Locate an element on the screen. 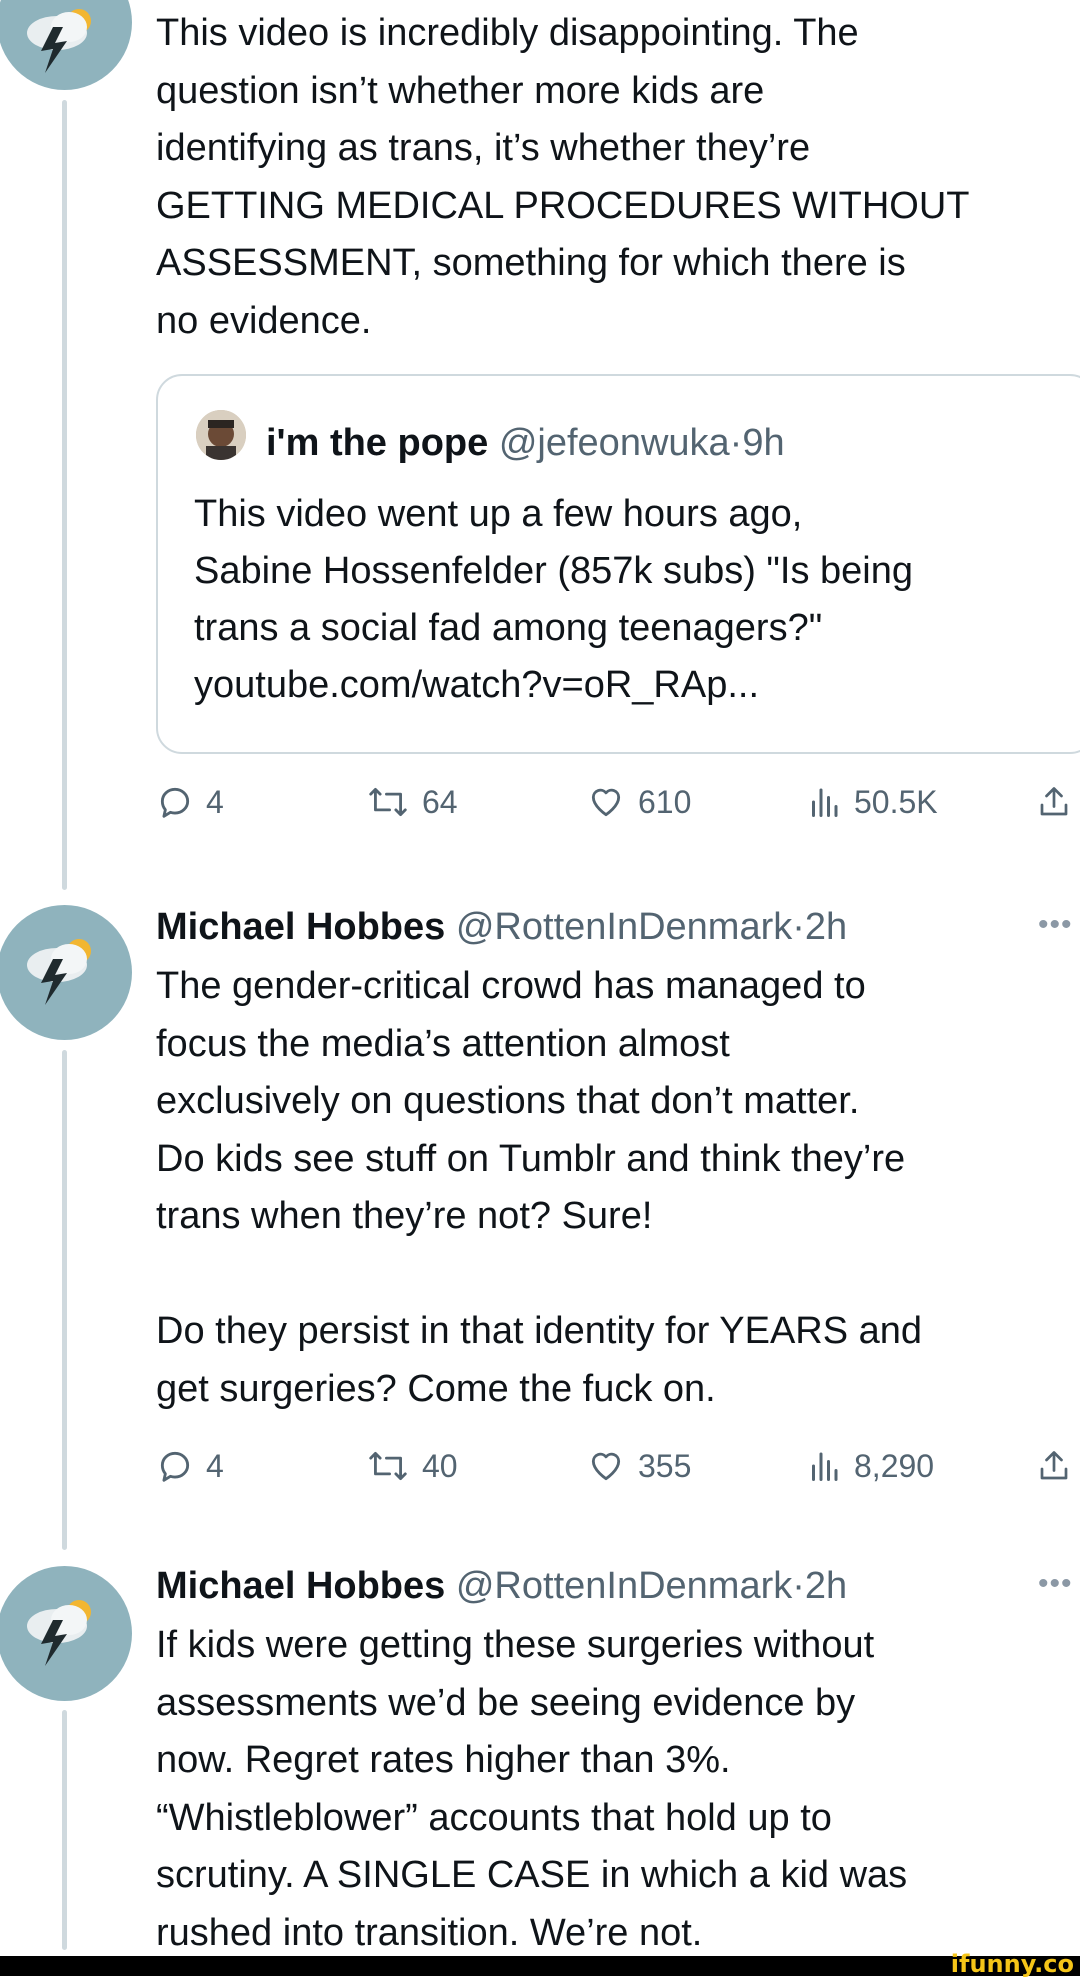 The width and height of the screenshot is (1080, 1978). quote-header: i'm the pope @jefeonwuka·9h is located at coordinates (525, 443).